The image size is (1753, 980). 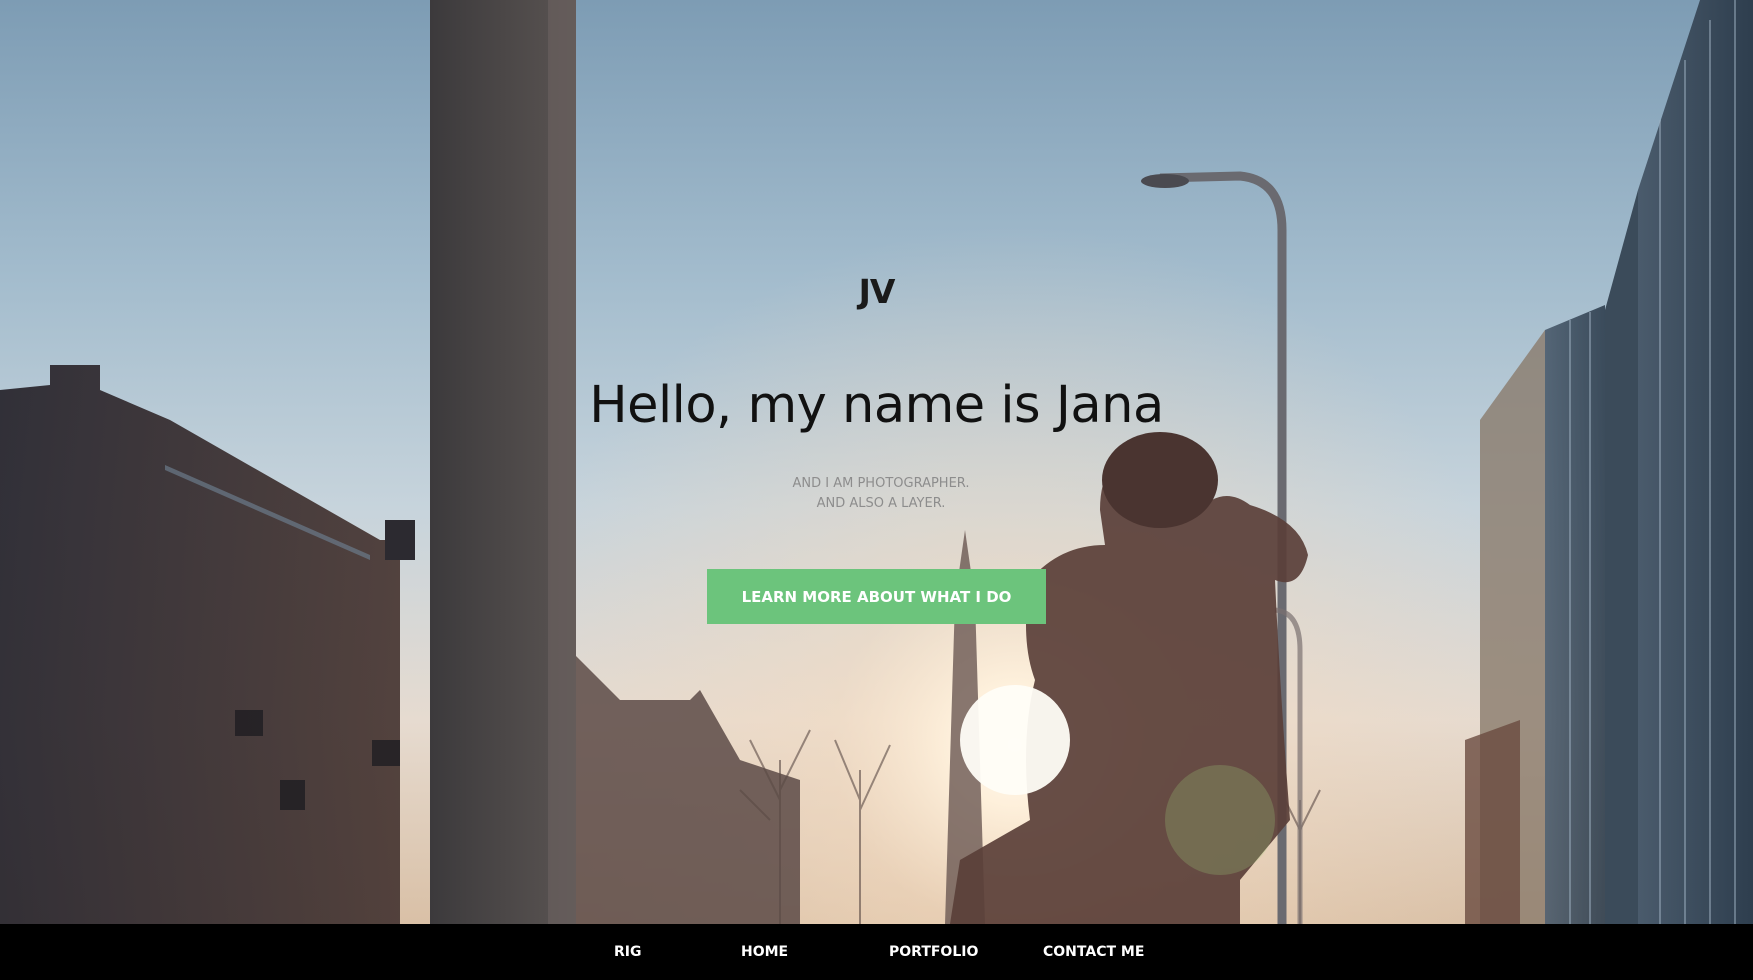 What do you see at coordinates (876, 952) in the screenshot?
I see `bottom-nav-bar: RIG HOME PORTFOLIO CONTACT ME` at bounding box center [876, 952].